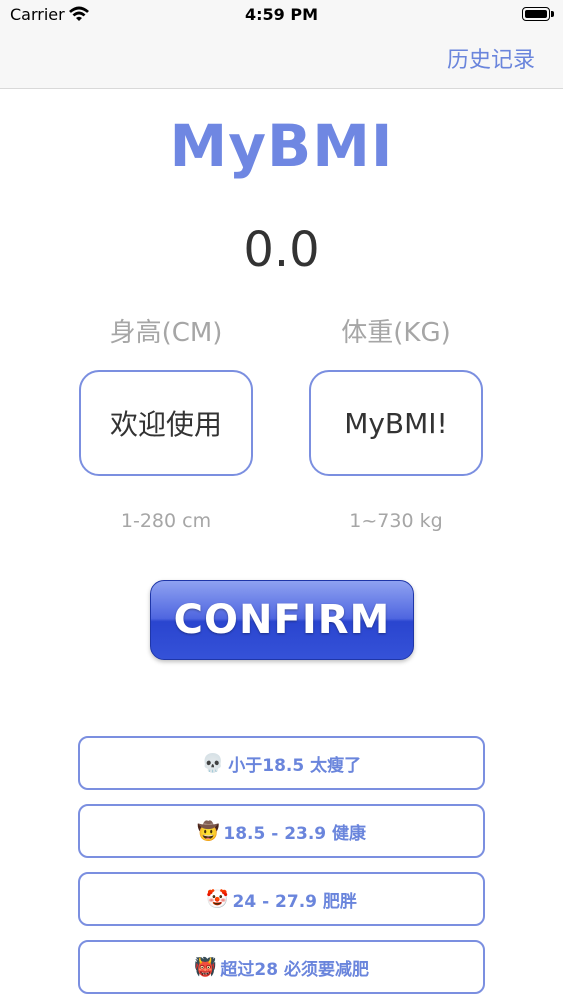 This screenshot has height=1000, width=563. What do you see at coordinates (294, 969) in the screenshot?
I see `legend-text: 超过28 必须要减肥` at bounding box center [294, 969].